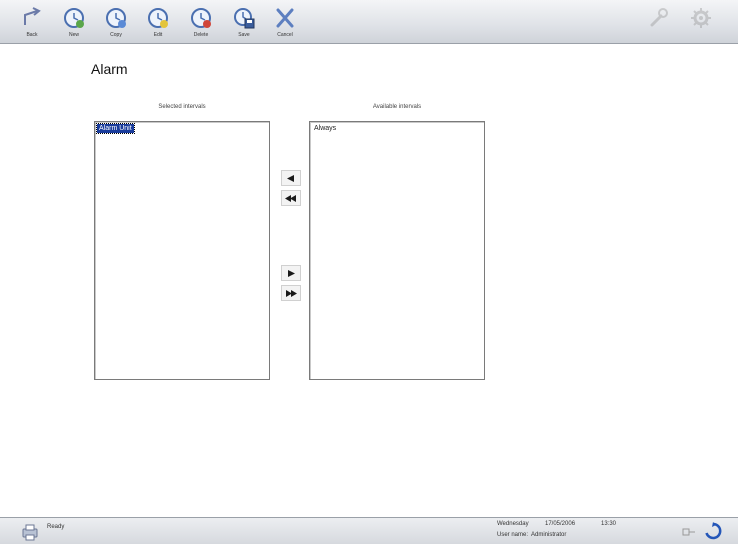  What do you see at coordinates (325, 128) in the screenshot?
I see `list-item: Always` at bounding box center [325, 128].